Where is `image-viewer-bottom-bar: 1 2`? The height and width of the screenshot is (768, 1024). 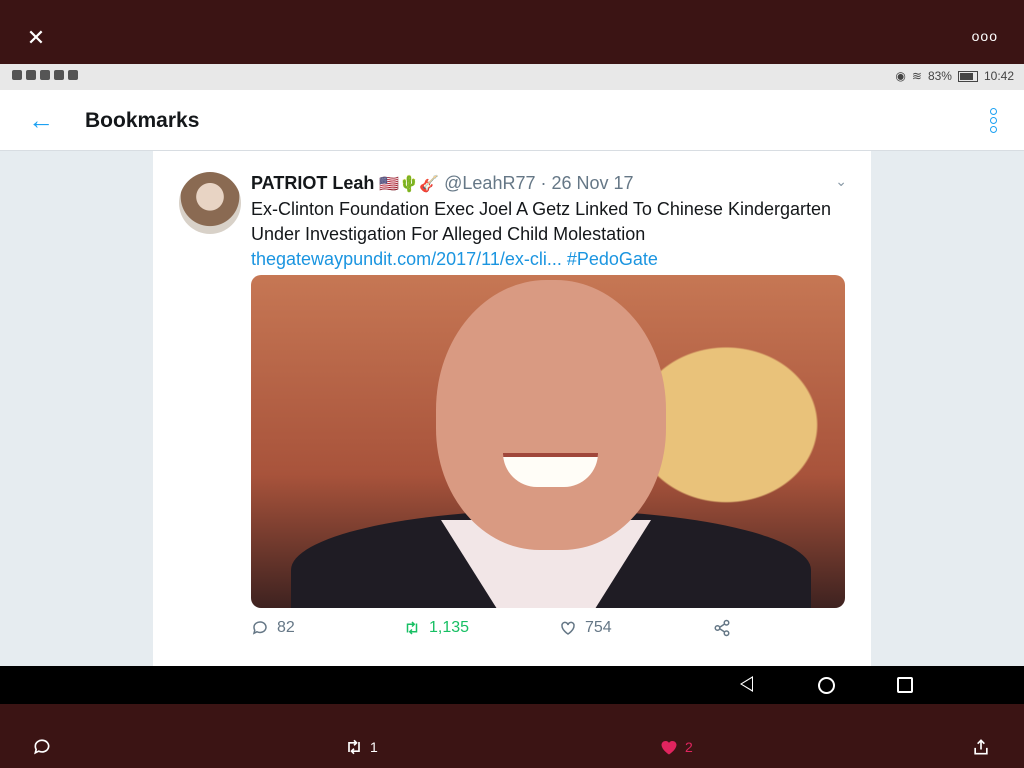
image-viewer-bottom-bar: 1 2 is located at coordinates (512, 736).